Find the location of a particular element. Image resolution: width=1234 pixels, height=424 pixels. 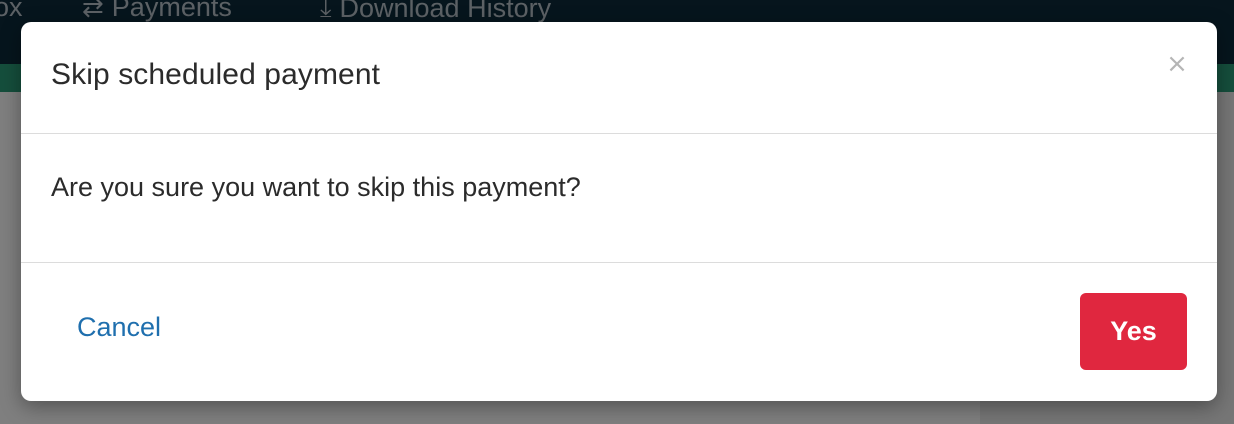

cancel-button: Cancel is located at coordinates (119, 327).